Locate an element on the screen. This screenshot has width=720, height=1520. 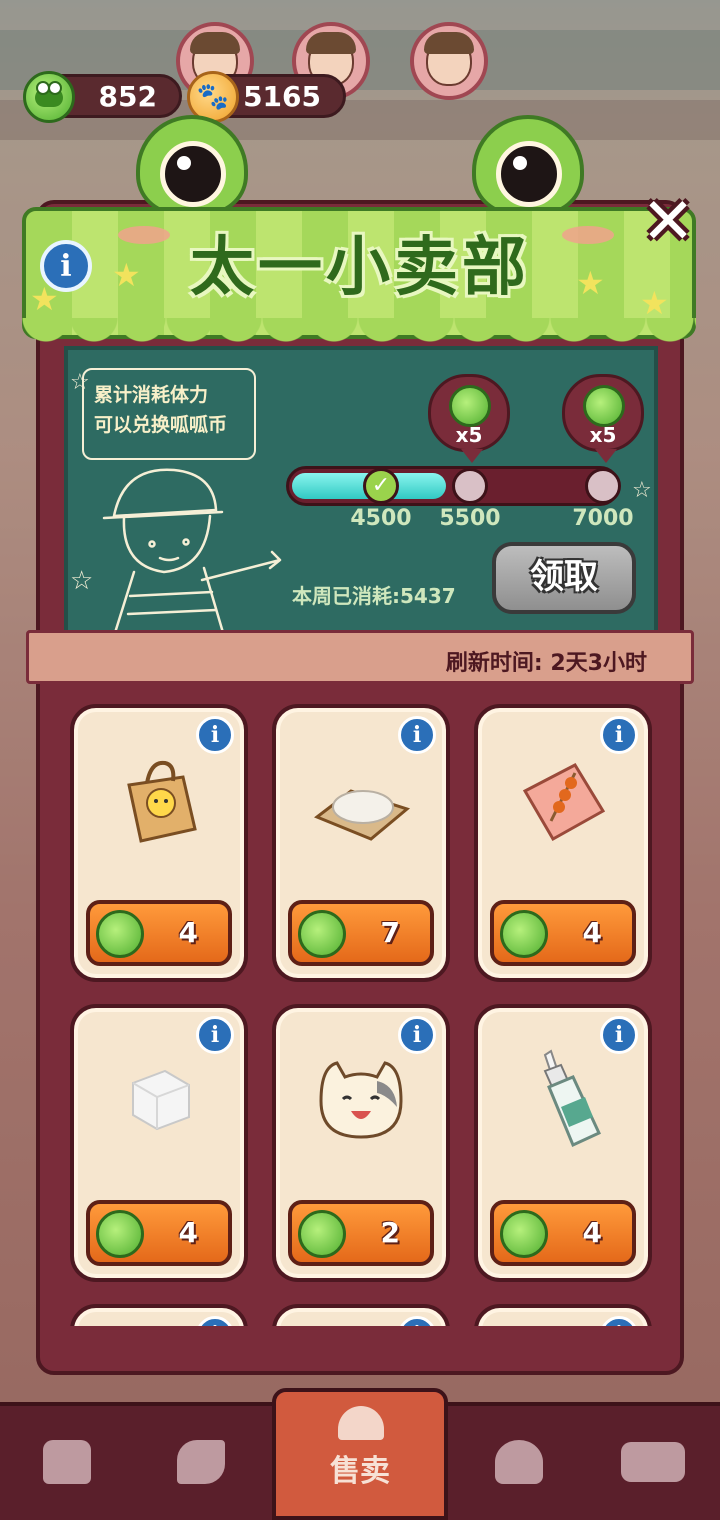
paw-point-counter: 🐾 5165 is located at coordinates (266, 97).